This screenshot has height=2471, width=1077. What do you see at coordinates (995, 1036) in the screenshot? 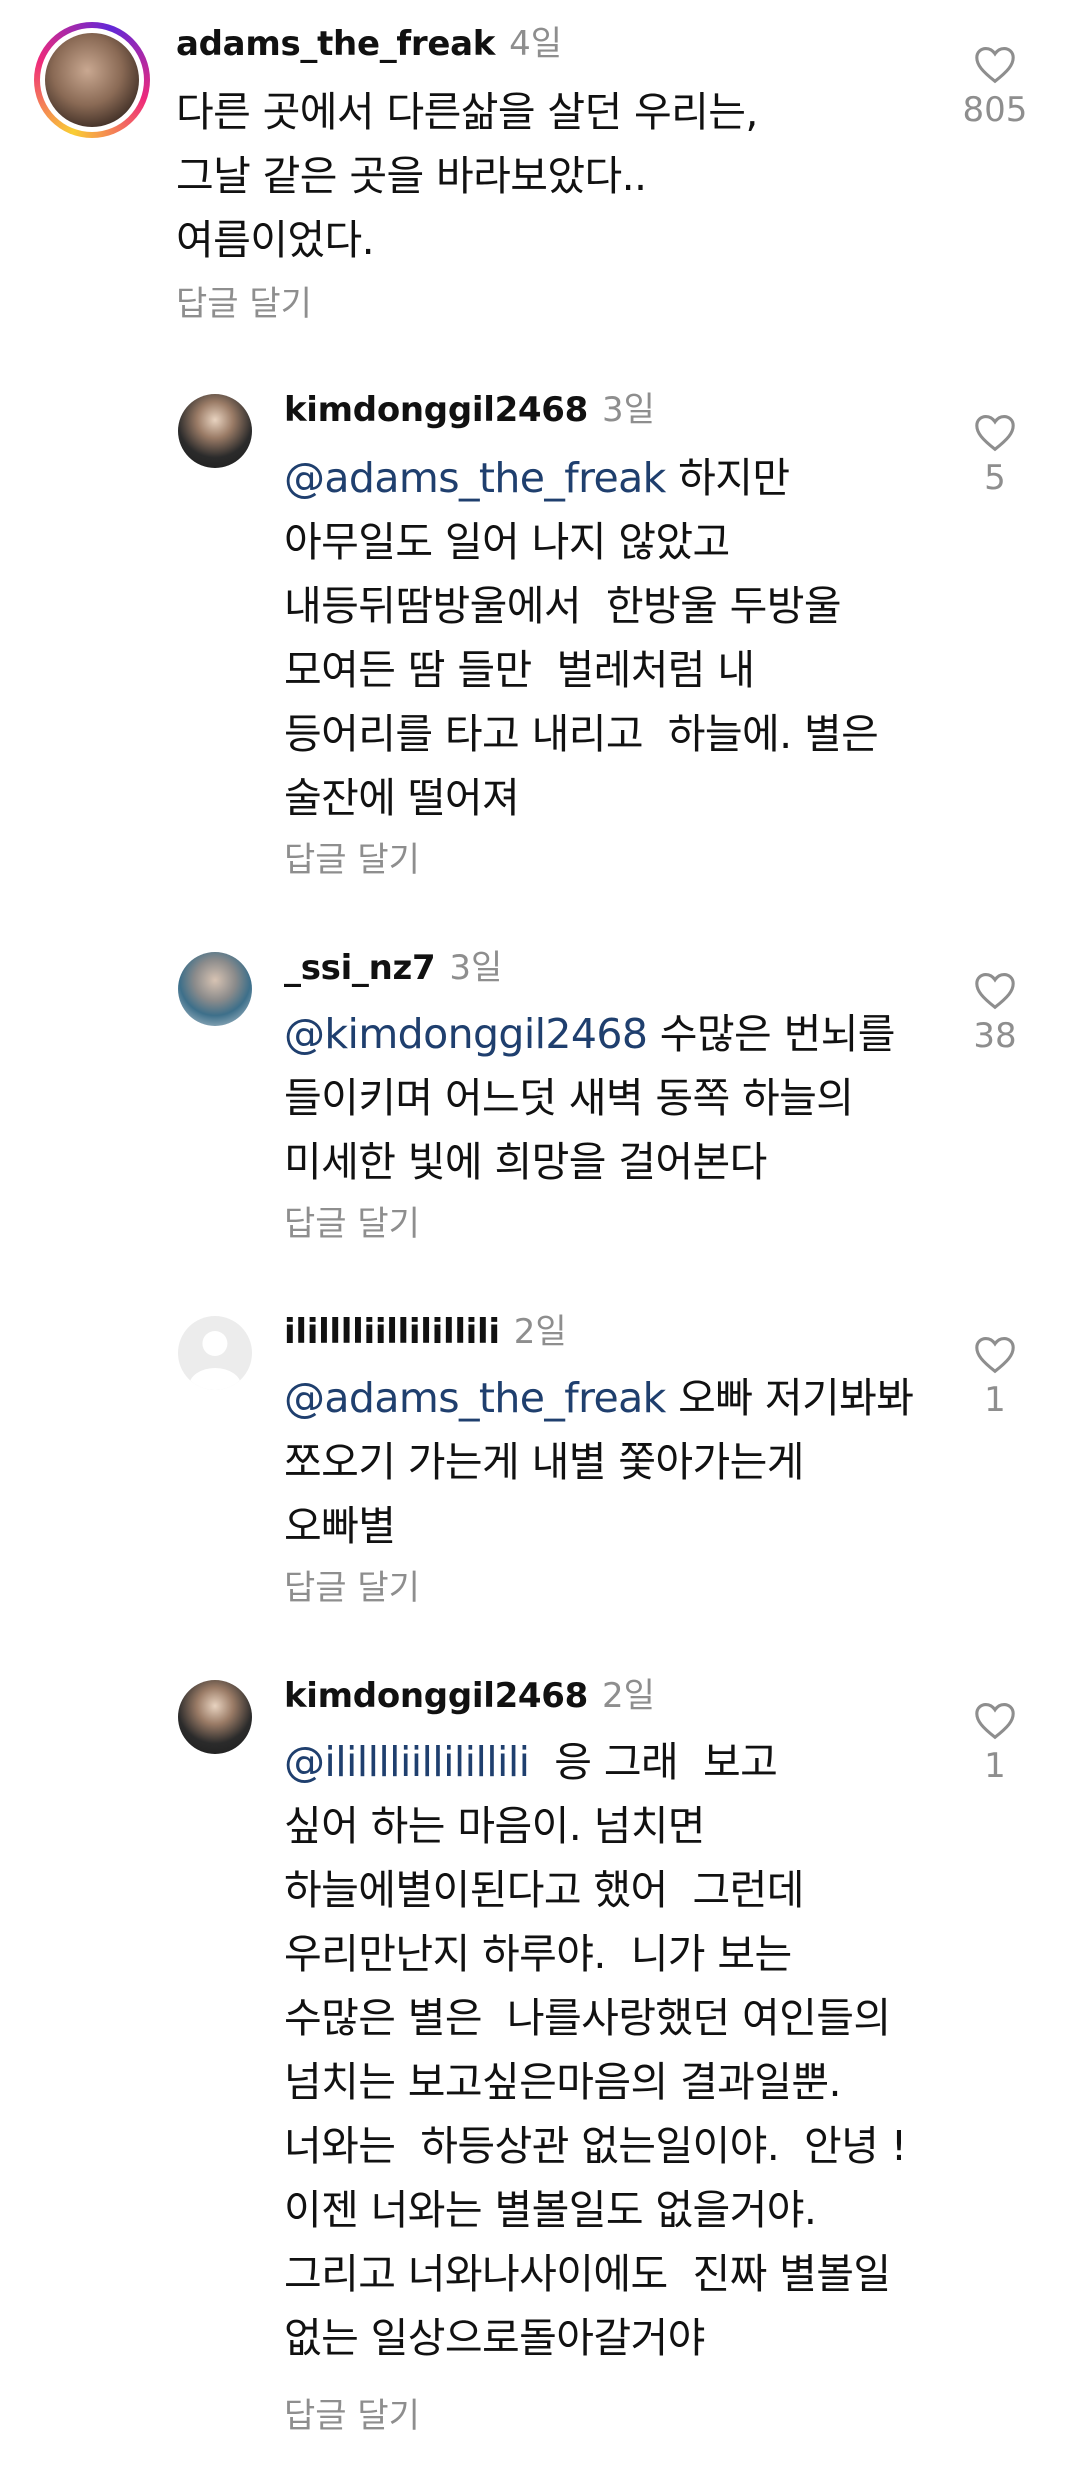
I see `like-count: 38` at bounding box center [995, 1036].